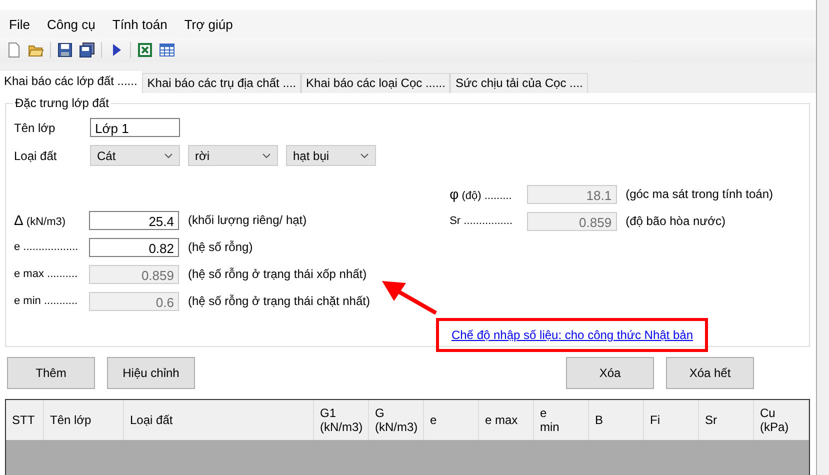  What do you see at coordinates (220, 247) in the screenshot?
I see `field-note: (hệ số rỗng)` at bounding box center [220, 247].